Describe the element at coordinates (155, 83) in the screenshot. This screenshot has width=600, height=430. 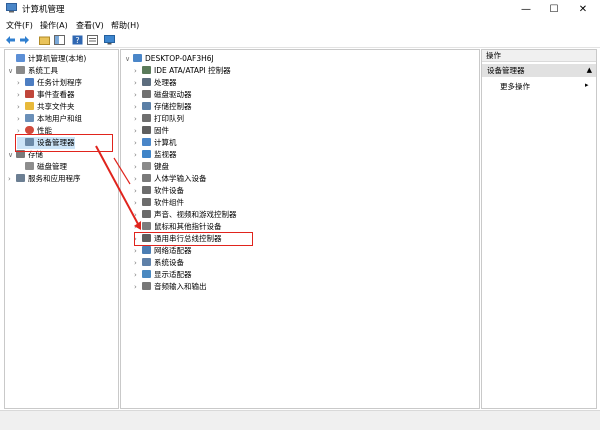
I see `device-category: › 处理器` at that location.